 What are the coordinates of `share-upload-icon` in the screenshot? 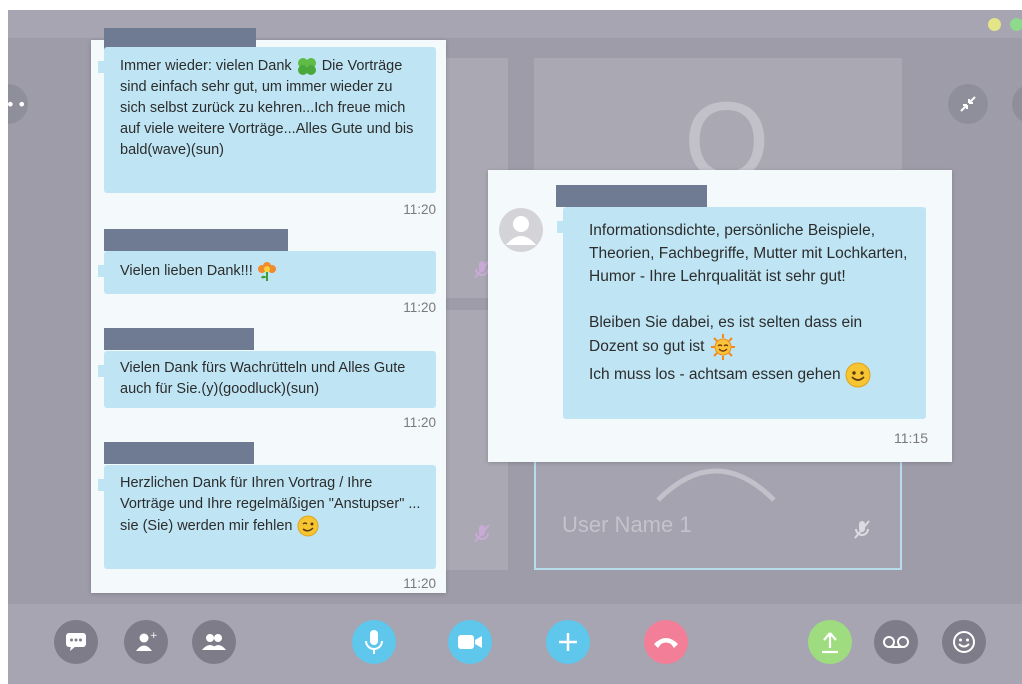 It's located at (830, 643).